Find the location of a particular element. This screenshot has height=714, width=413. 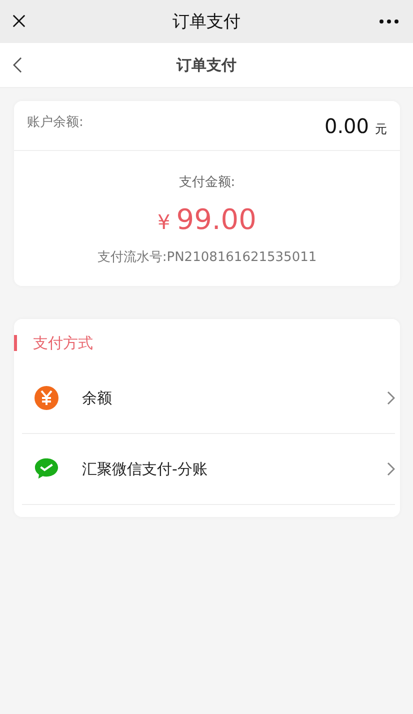

payment-method-item: 余额 is located at coordinates (208, 398).